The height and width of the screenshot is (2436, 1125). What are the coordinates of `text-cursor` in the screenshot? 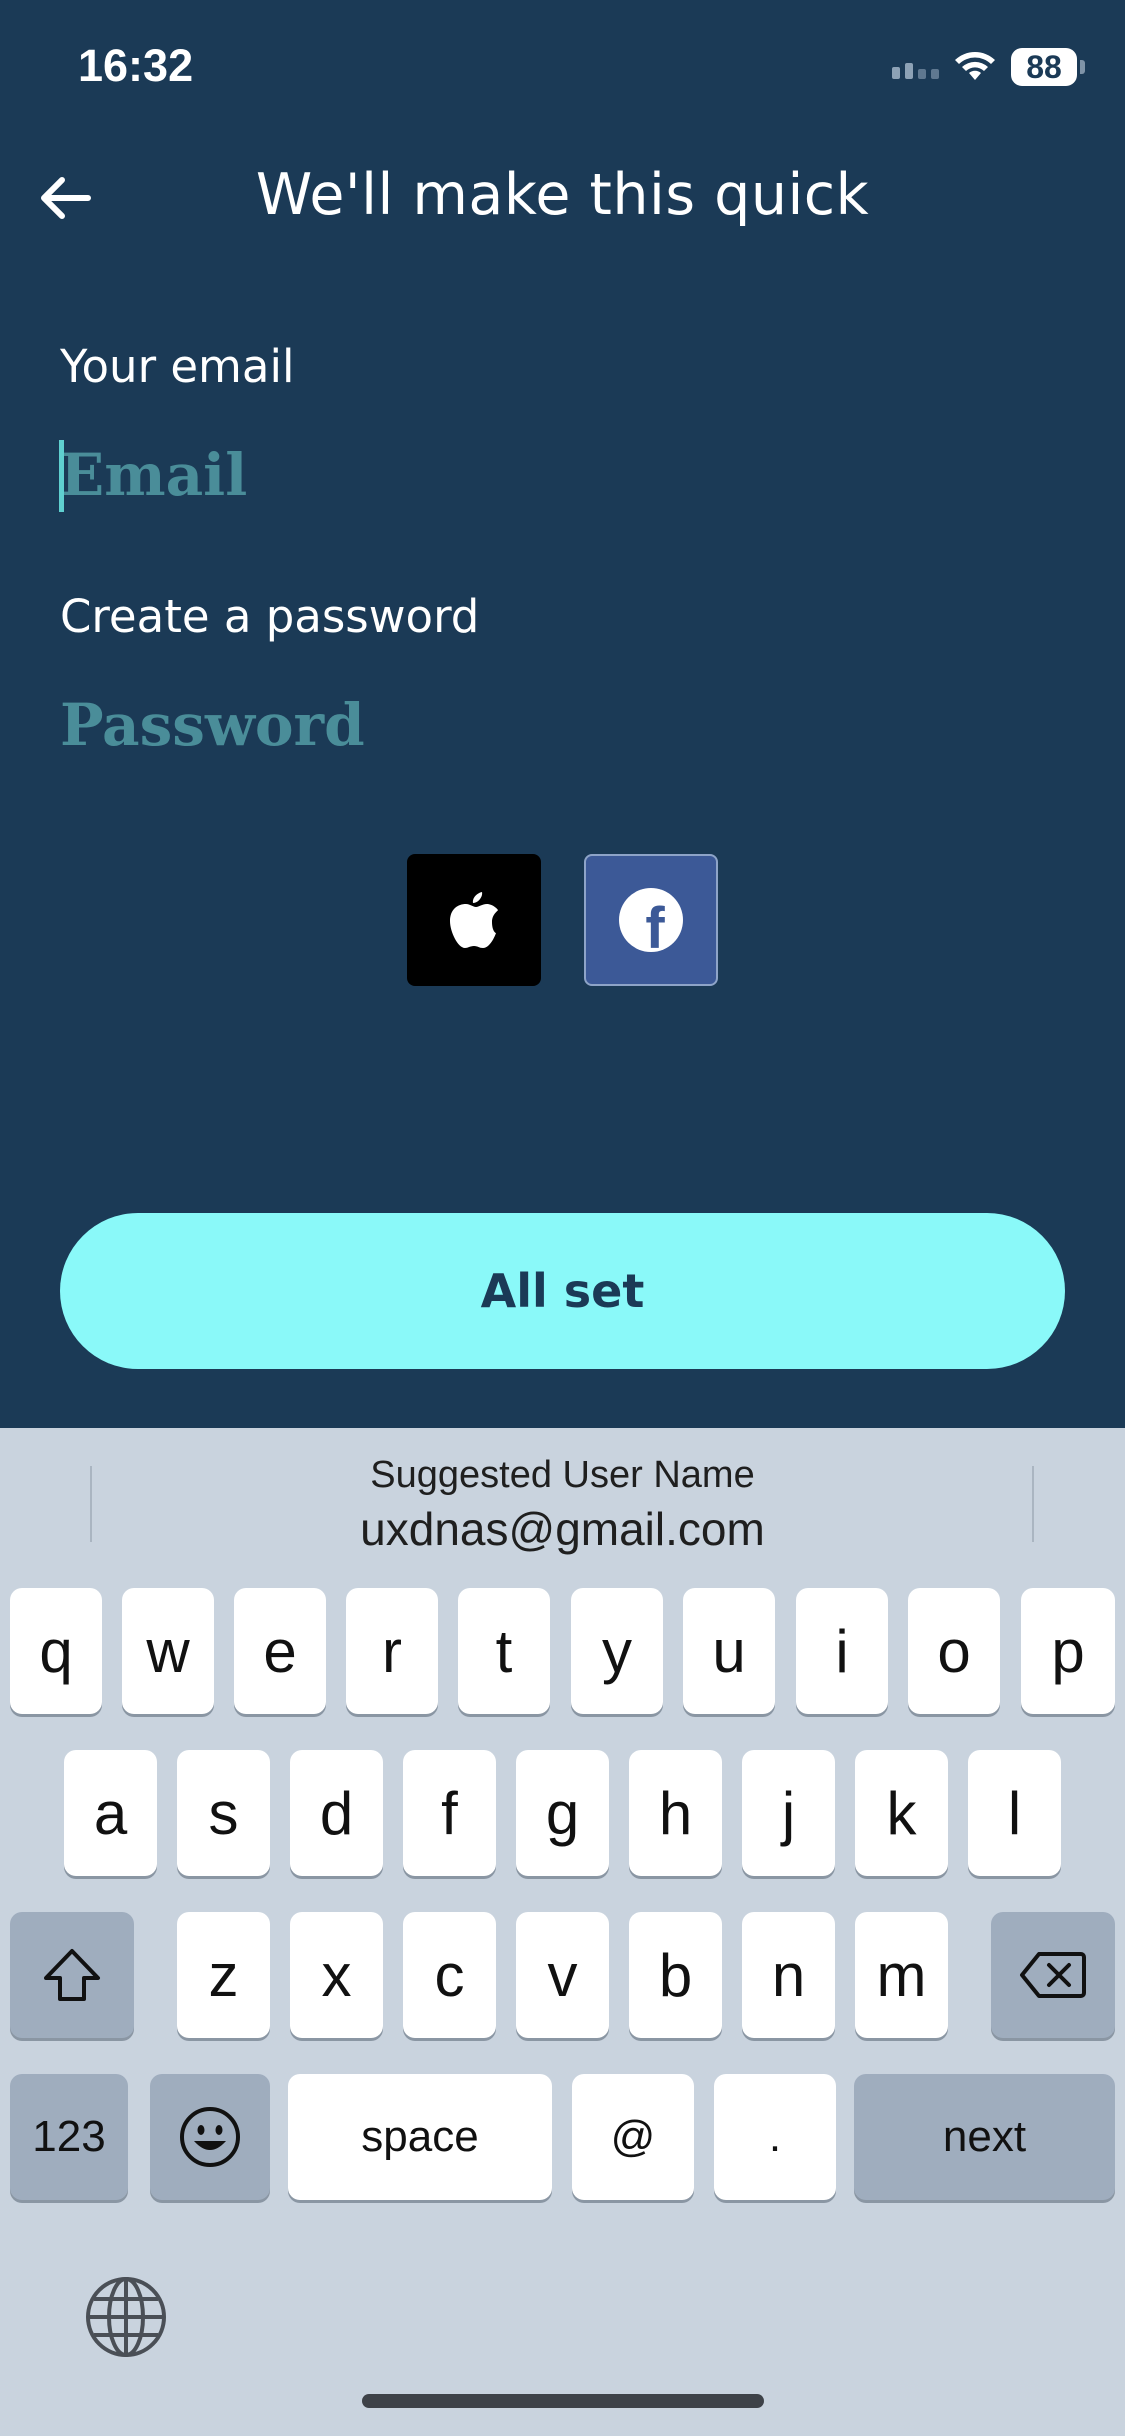 It's located at (61, 476).